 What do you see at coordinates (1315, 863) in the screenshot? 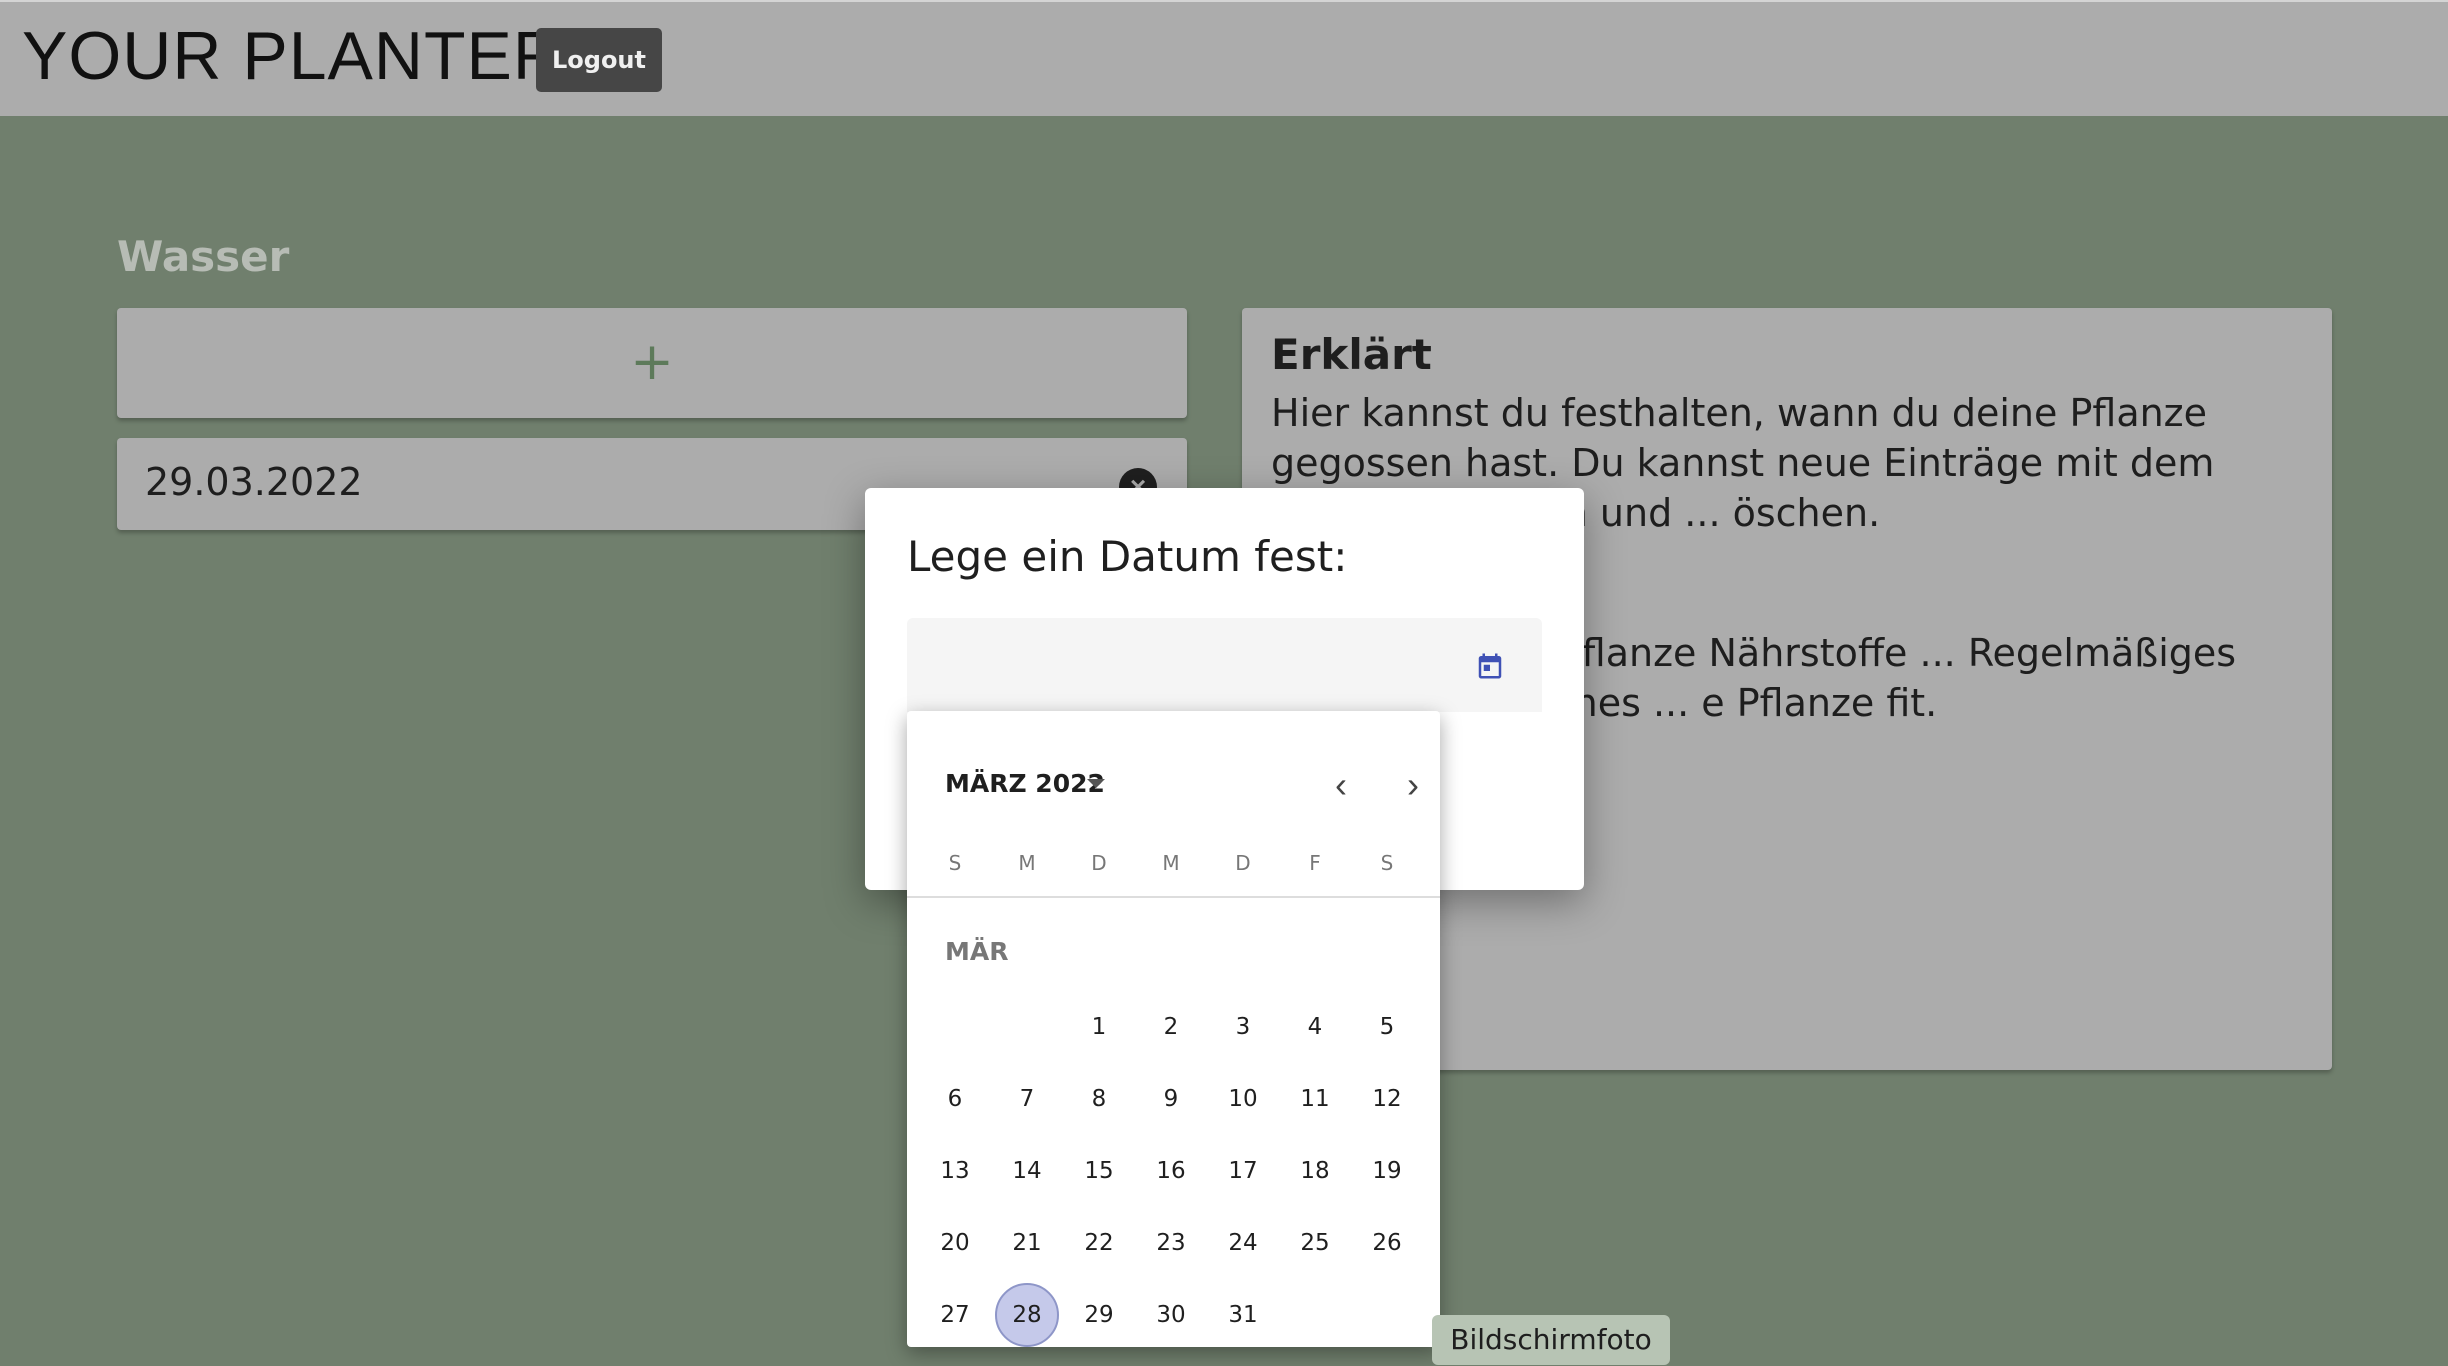
I see `weekday-label: F` at bounding box center [1315, 863].